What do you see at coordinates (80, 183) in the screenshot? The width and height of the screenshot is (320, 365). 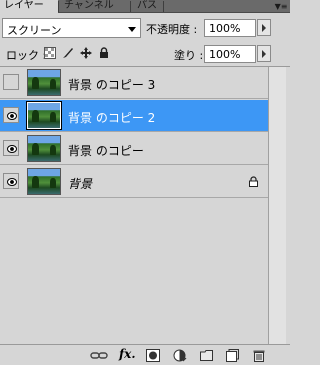 I see `layer-name: 背景` at bounding box center [80, 183].